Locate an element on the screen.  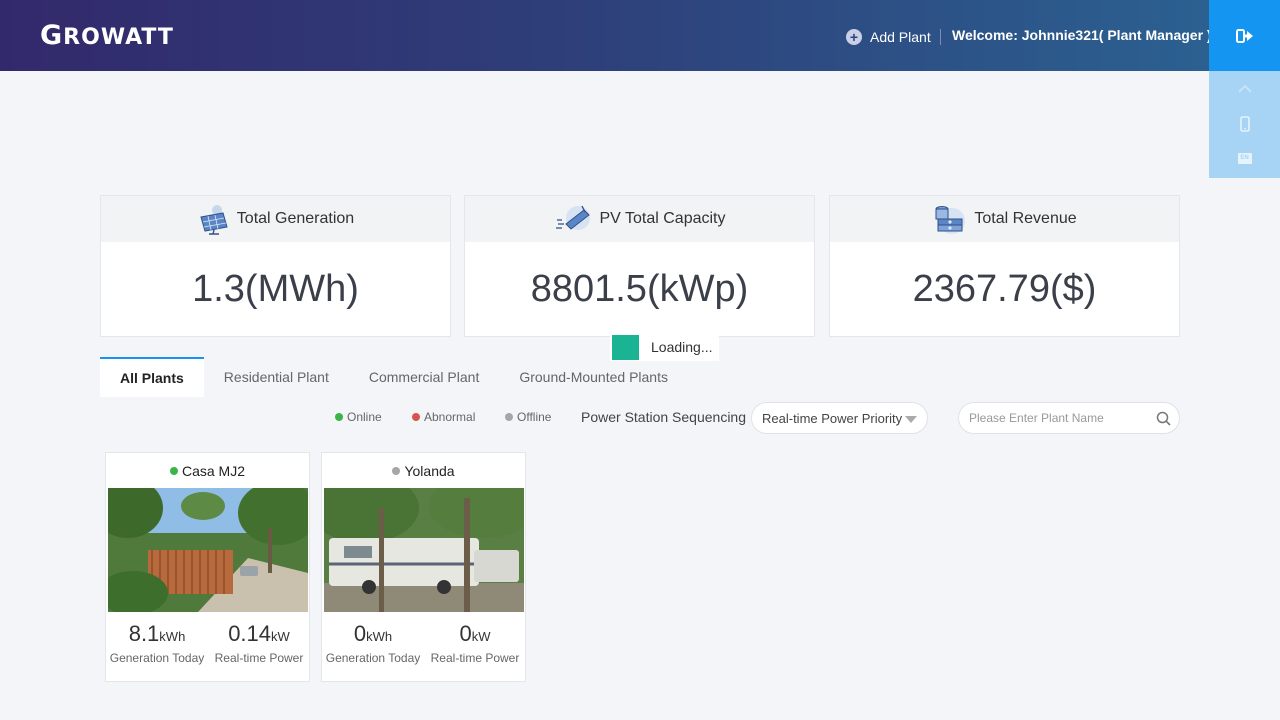
solar-panel-icon is located at coordinates (214, 219).